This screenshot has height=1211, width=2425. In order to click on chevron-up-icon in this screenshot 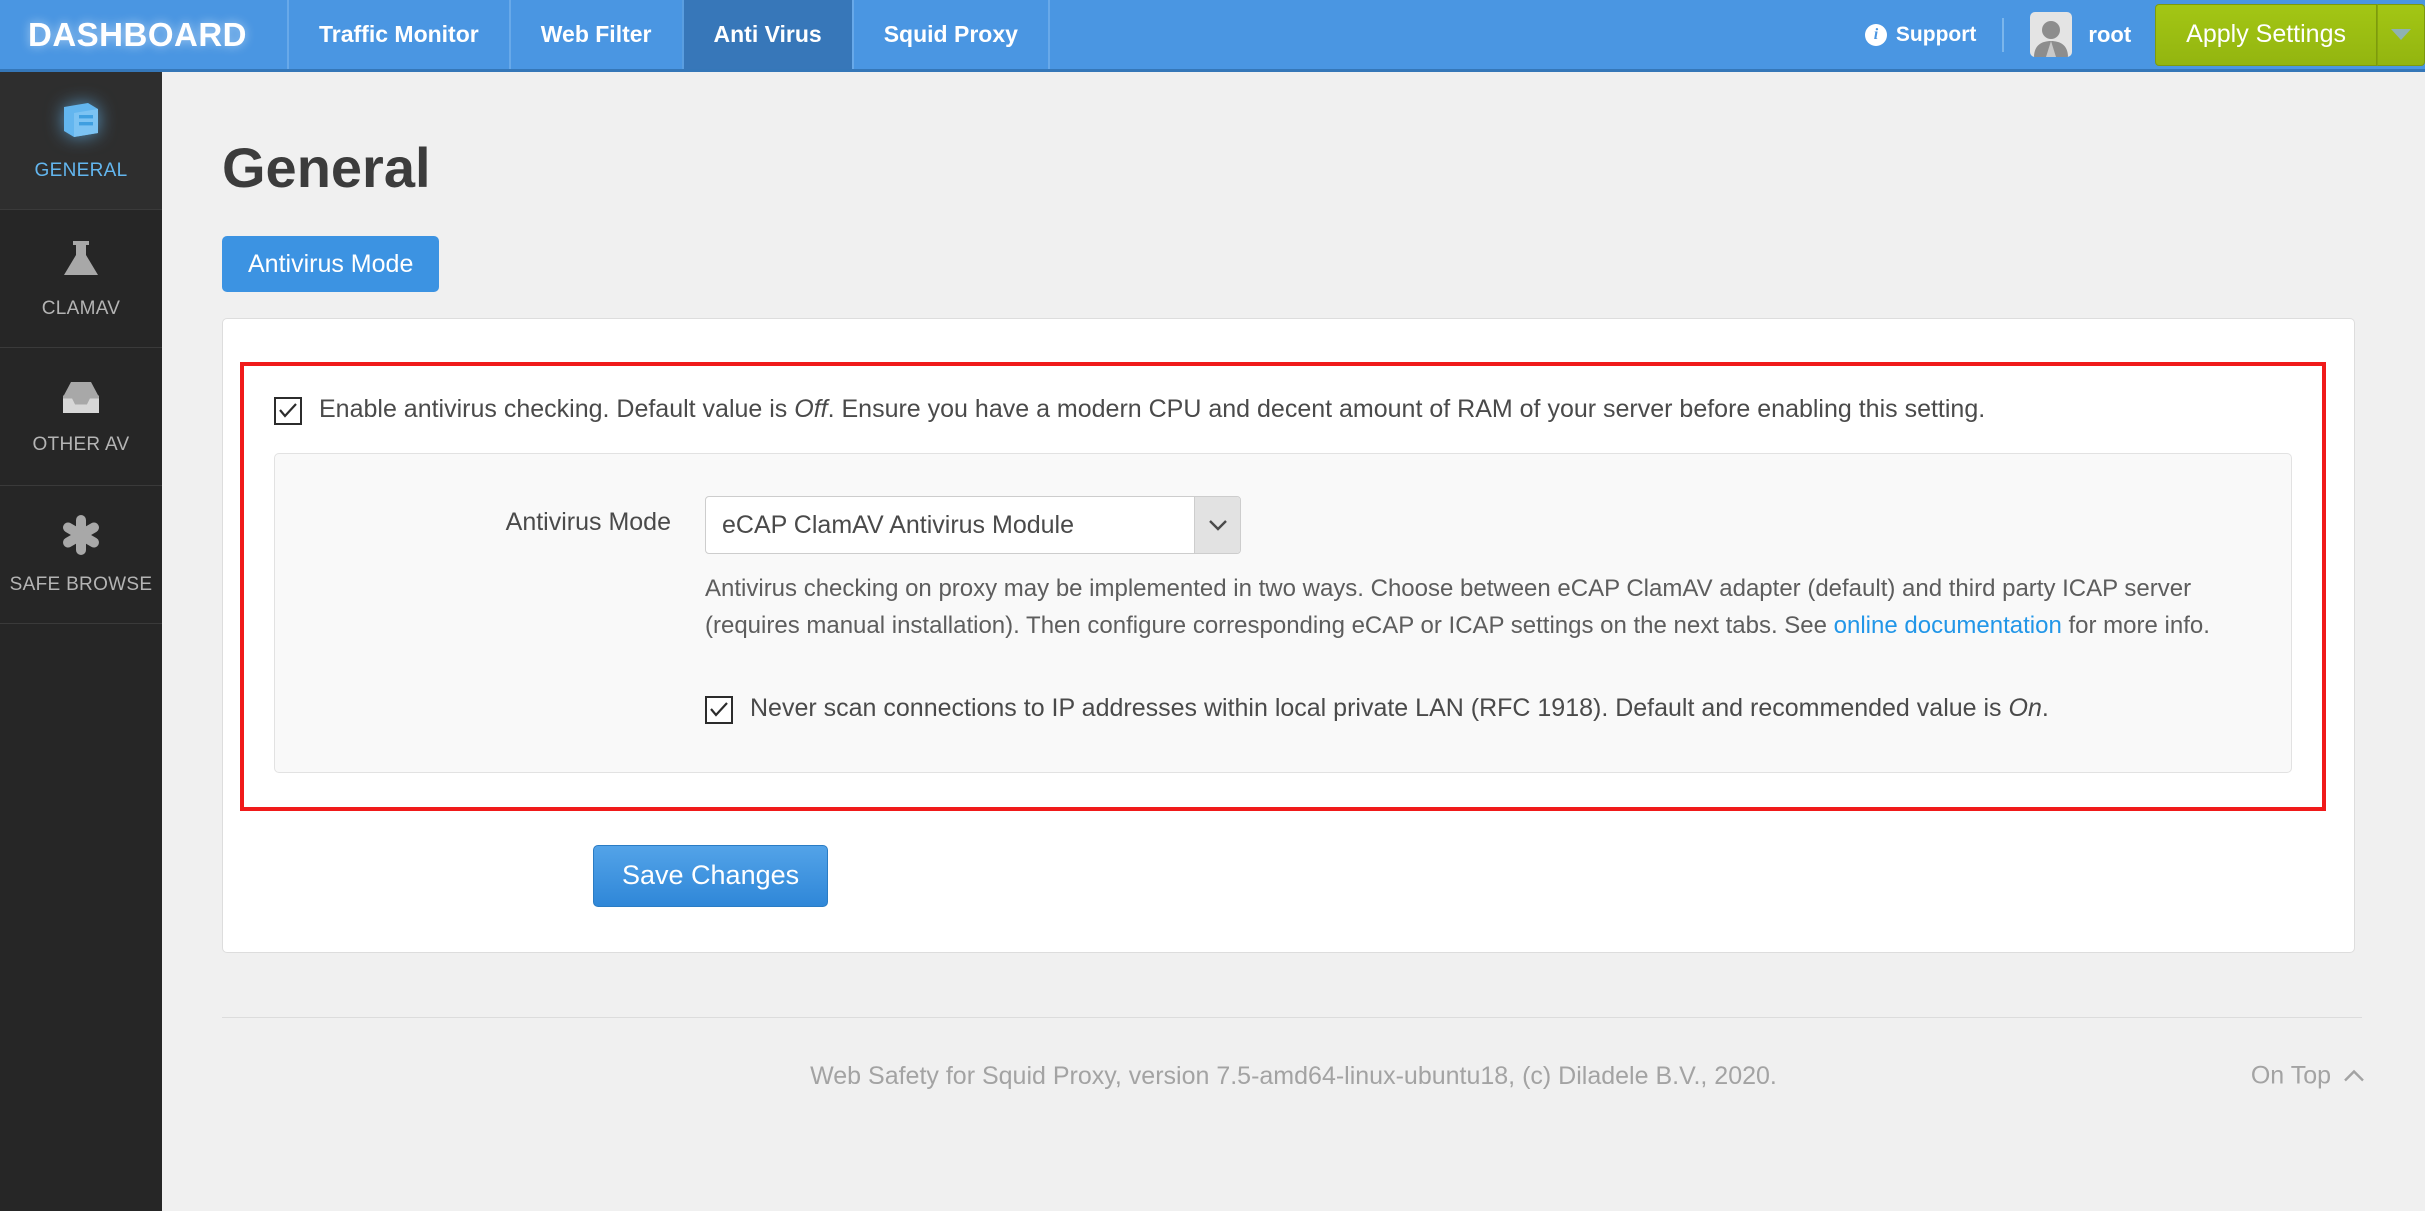, I will do `click(2354, 1076)`.